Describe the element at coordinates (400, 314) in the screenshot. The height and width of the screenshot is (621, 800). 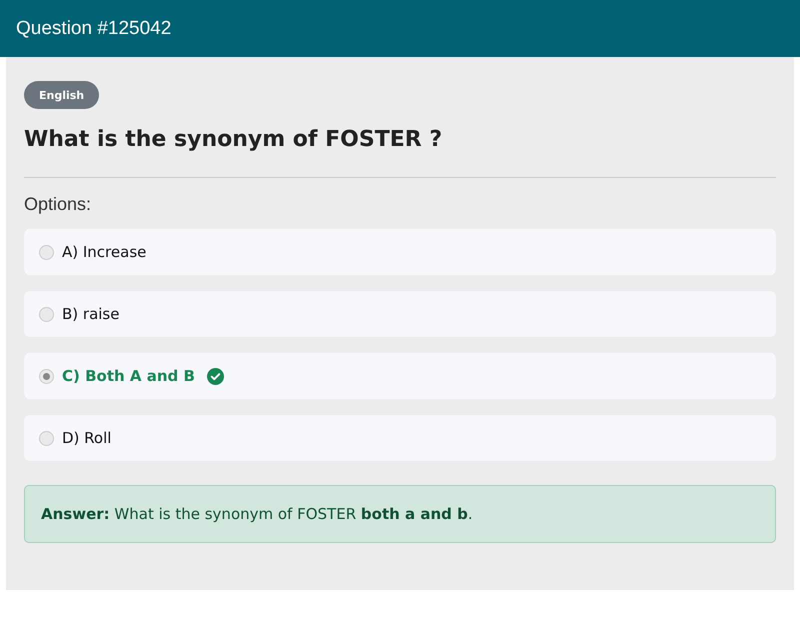
I see `option-row: B) raise` at that location.